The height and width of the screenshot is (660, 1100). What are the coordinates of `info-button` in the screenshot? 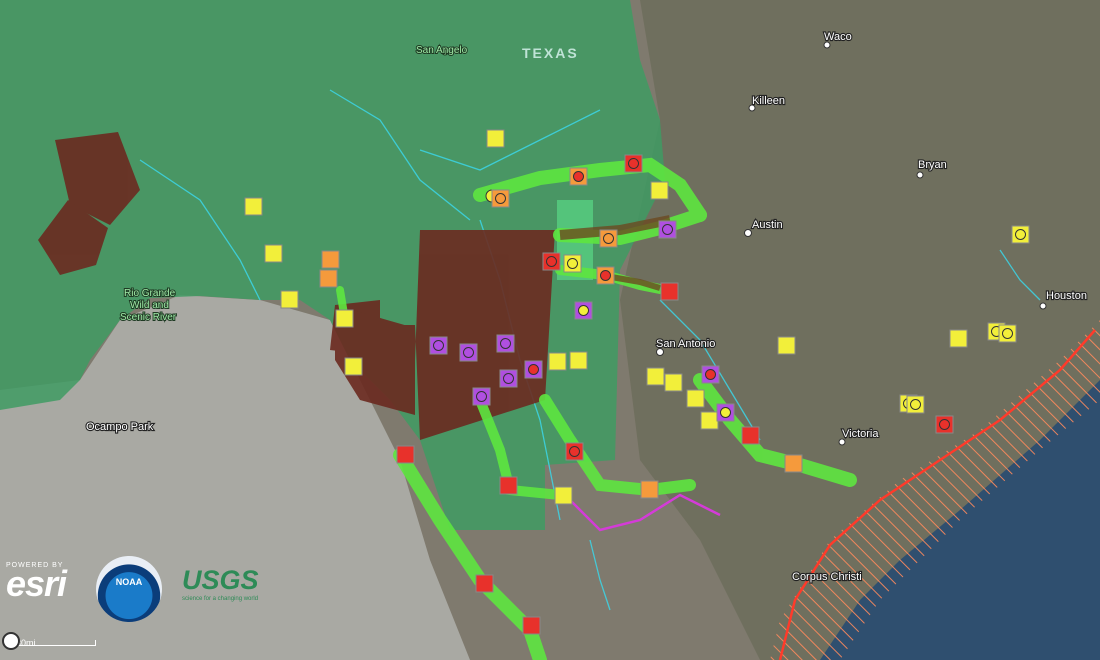 It's located at (11, 641).